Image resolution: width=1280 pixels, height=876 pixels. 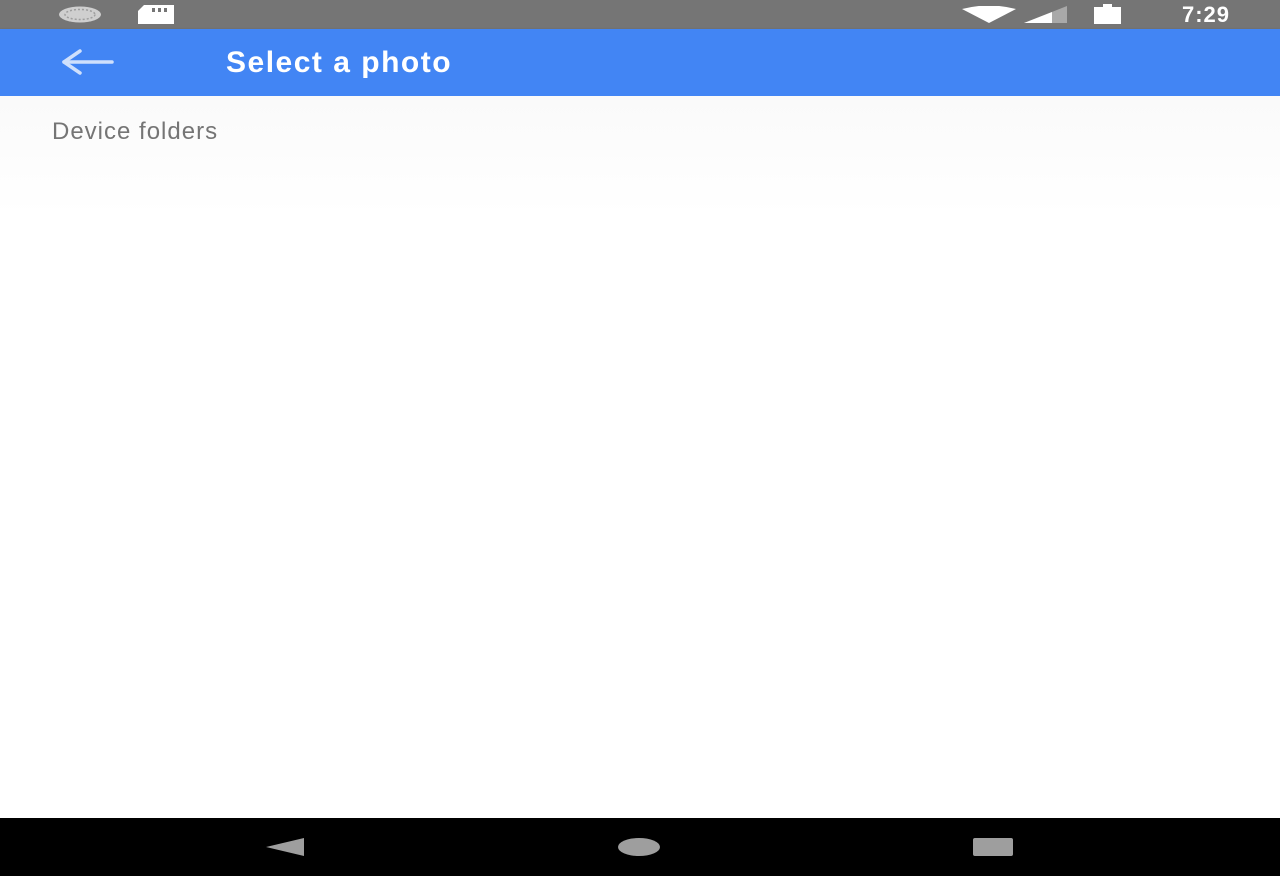 I want to click on status-bar: 7:29, so click(x=640, y=14).